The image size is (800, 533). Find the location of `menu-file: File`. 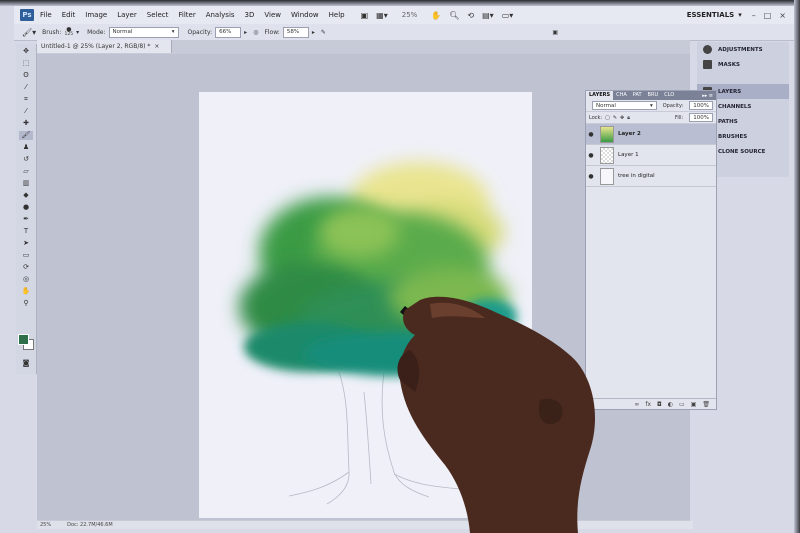

menu-file: File is located at coordinates (46, 15).